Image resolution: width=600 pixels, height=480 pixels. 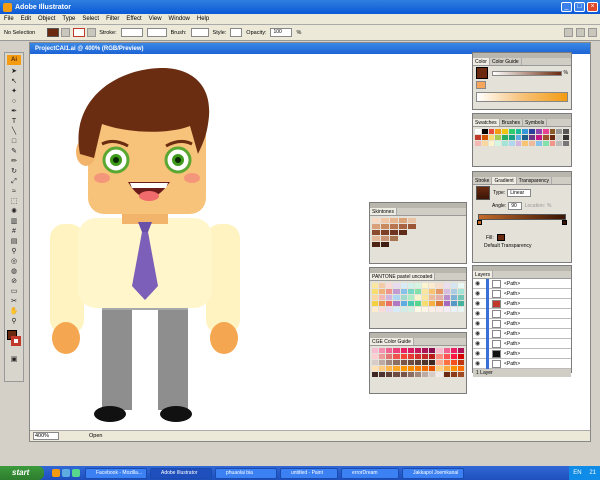 What do you see at coordinates (14, 232) in the screenshot?
I see `mesh-tool-icon: #` at bounding box center [14, 232].